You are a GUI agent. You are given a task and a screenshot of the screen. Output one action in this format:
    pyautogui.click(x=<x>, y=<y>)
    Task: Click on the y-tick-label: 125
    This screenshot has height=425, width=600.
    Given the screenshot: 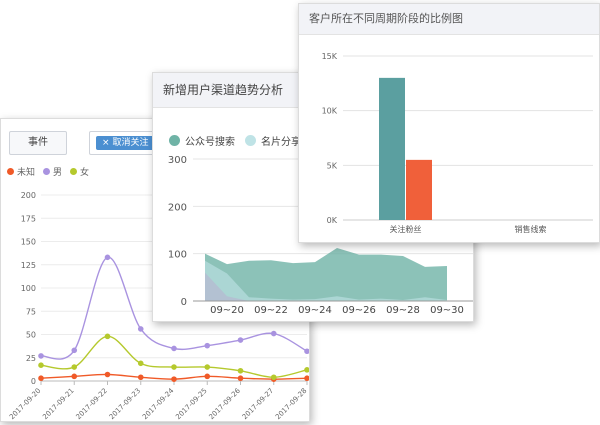 What is the action you would take?
    pyautogui.click(x=28, y=265)
    